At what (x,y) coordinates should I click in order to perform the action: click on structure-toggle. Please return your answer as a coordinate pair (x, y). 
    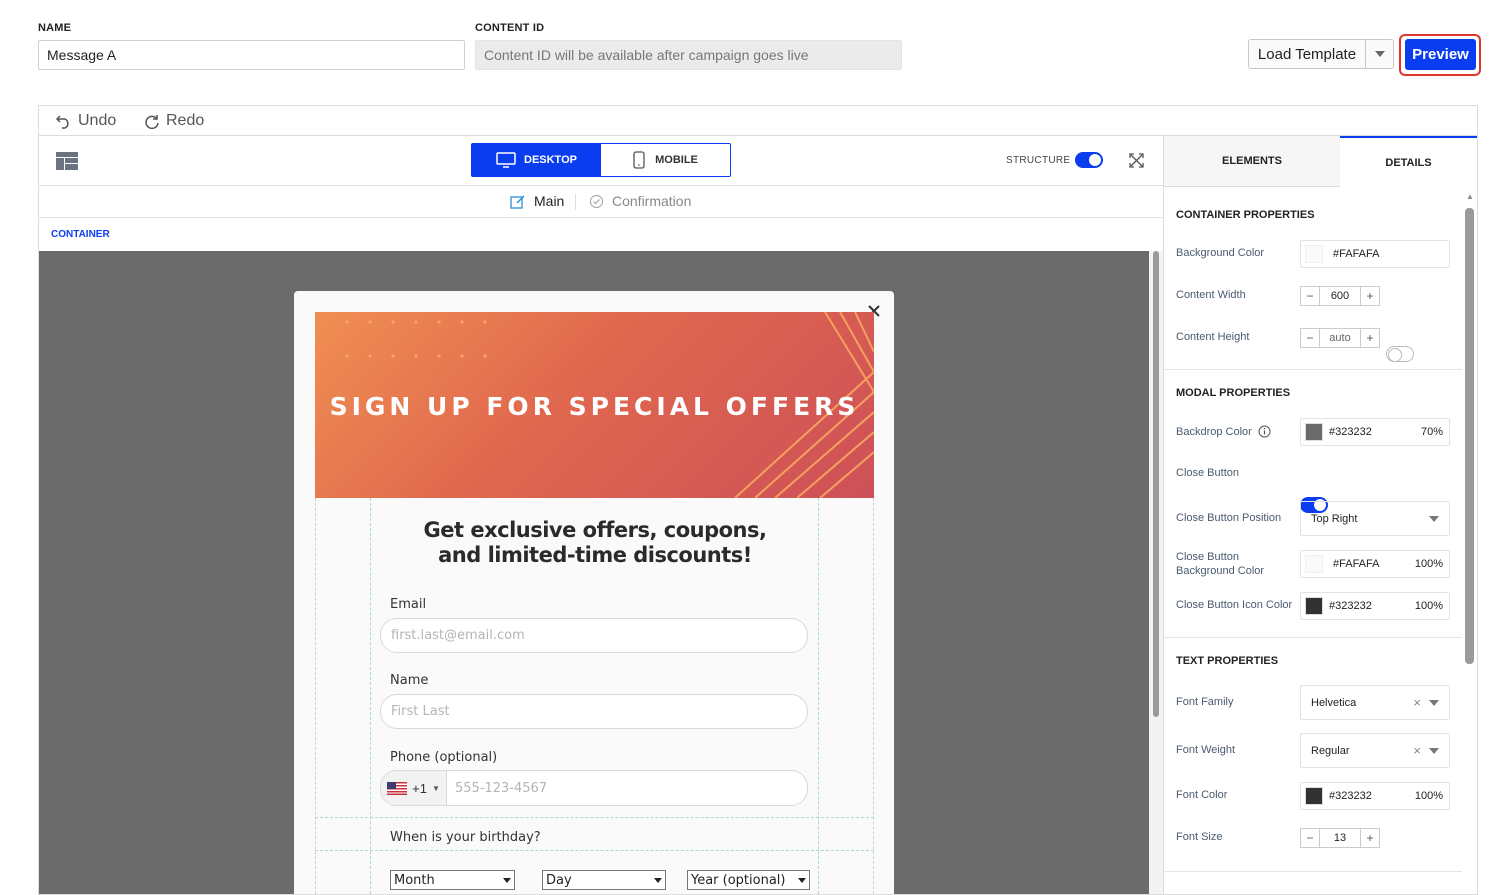
    Looking at the image, I should click on (1089, 160).